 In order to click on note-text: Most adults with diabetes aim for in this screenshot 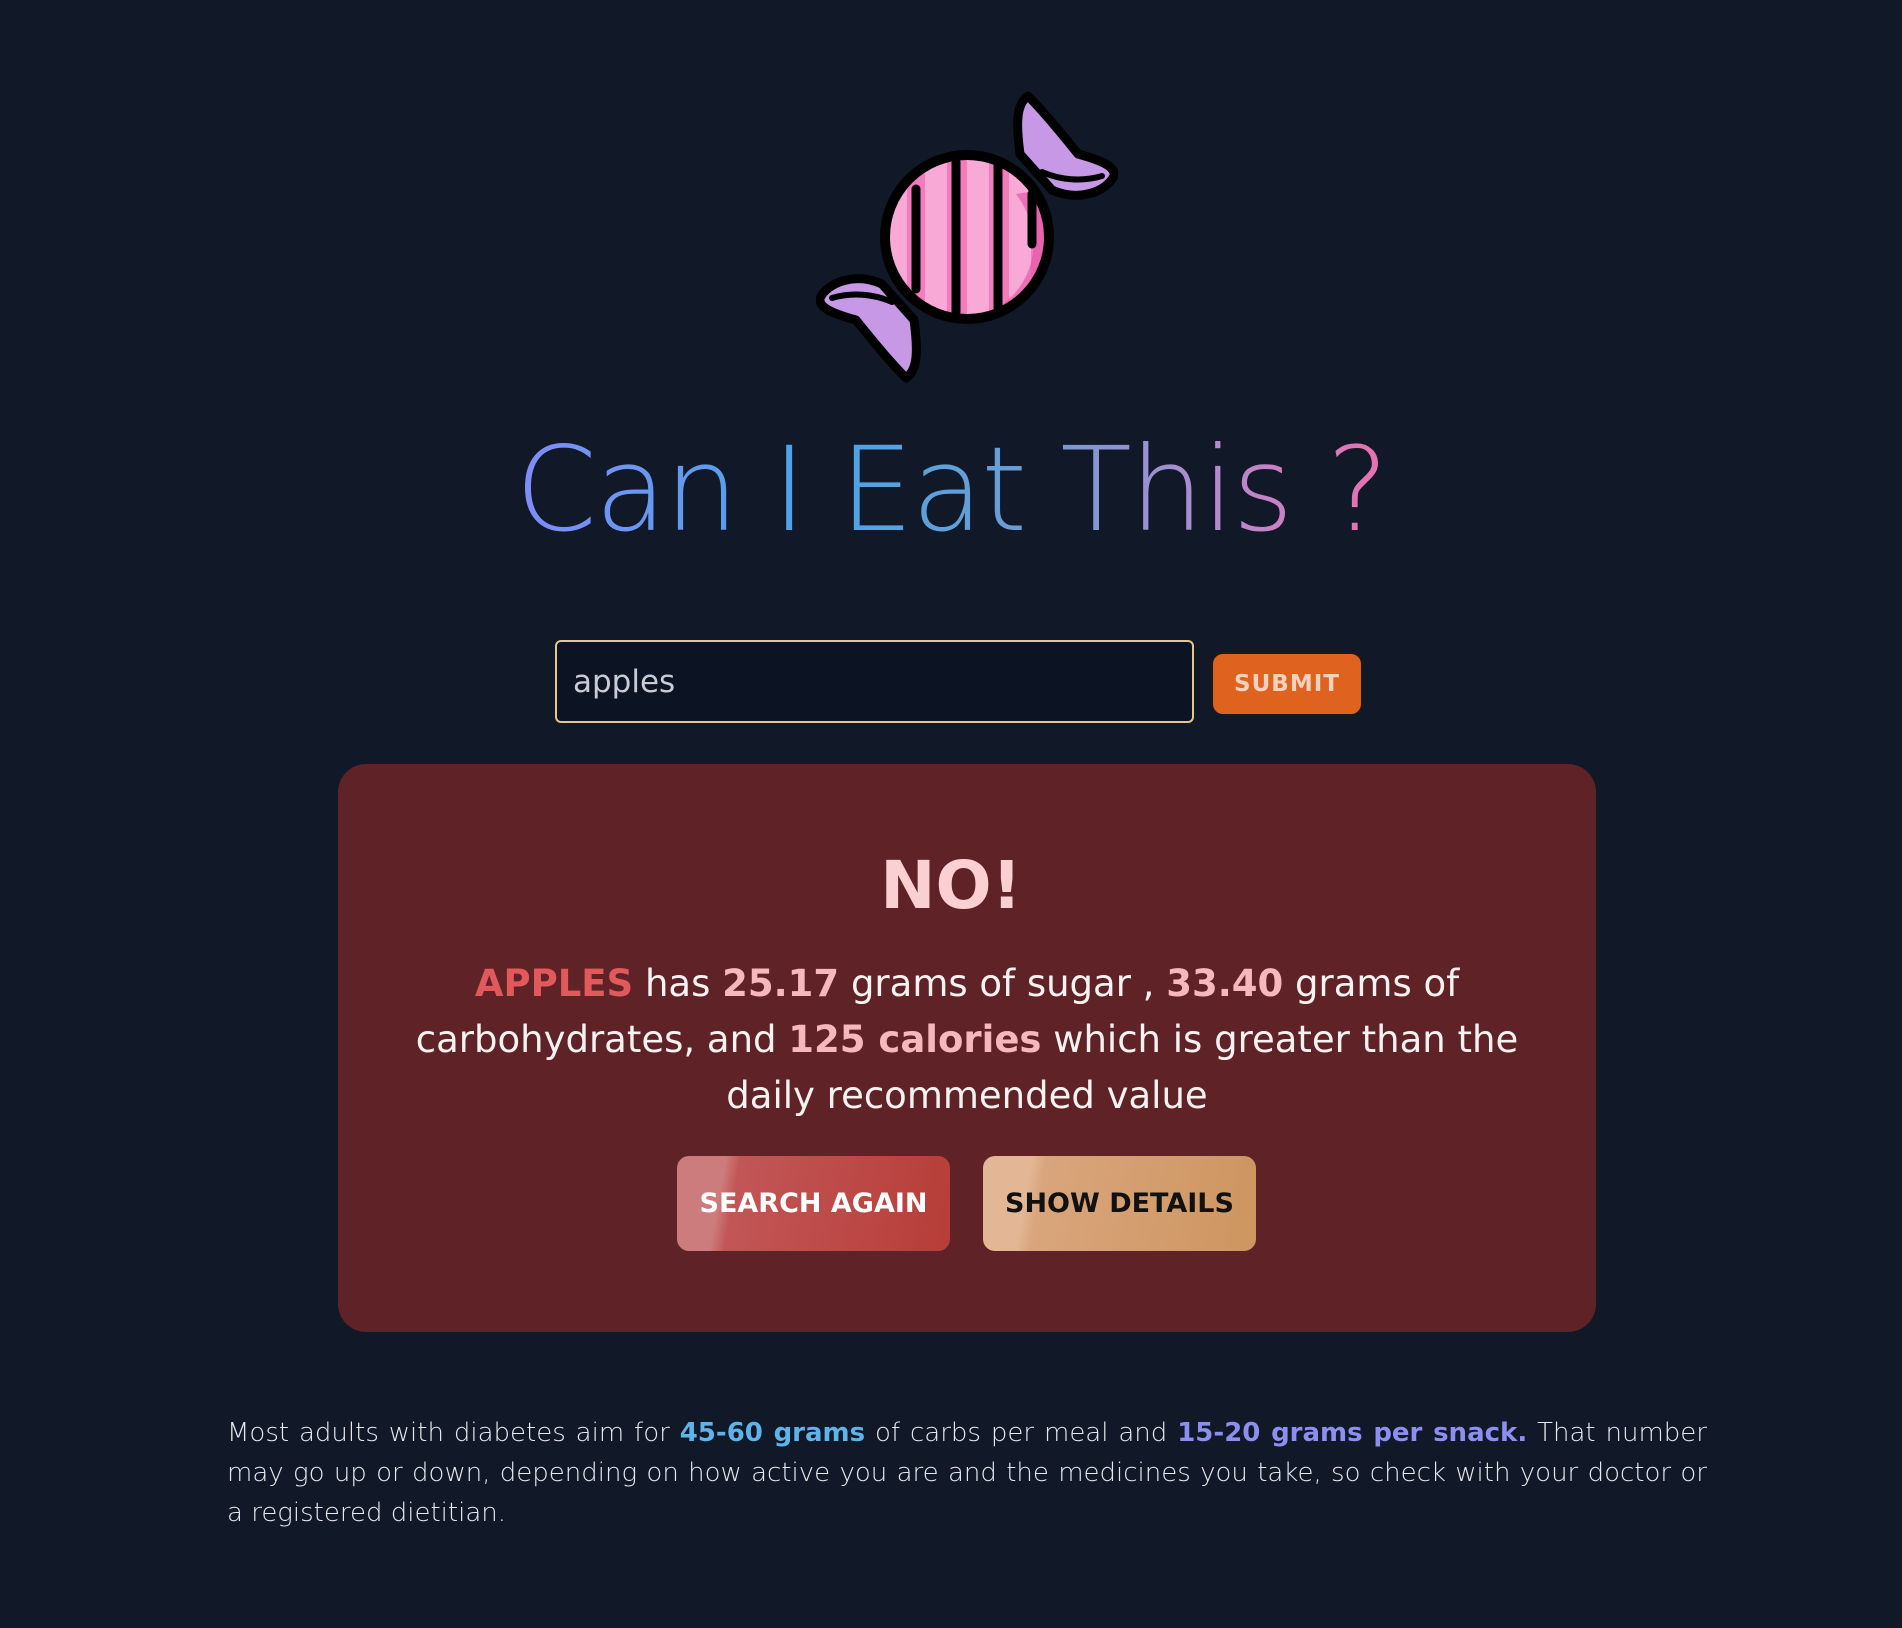, I will do `click(453, 1433)`.